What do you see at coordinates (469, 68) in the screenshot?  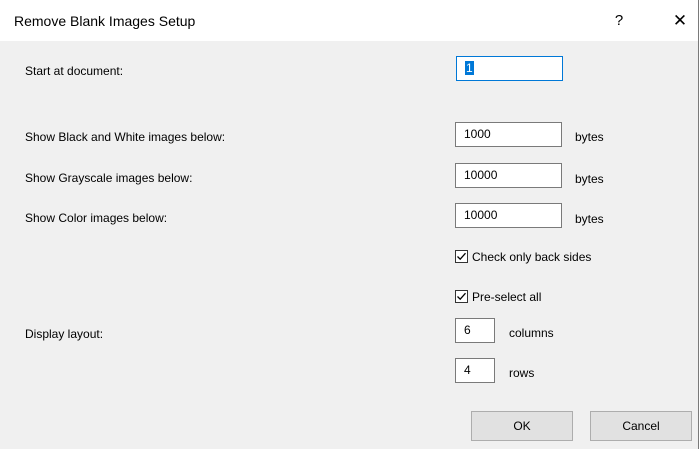 I see `start-document-value: 1` at bounding box center [469, 68].